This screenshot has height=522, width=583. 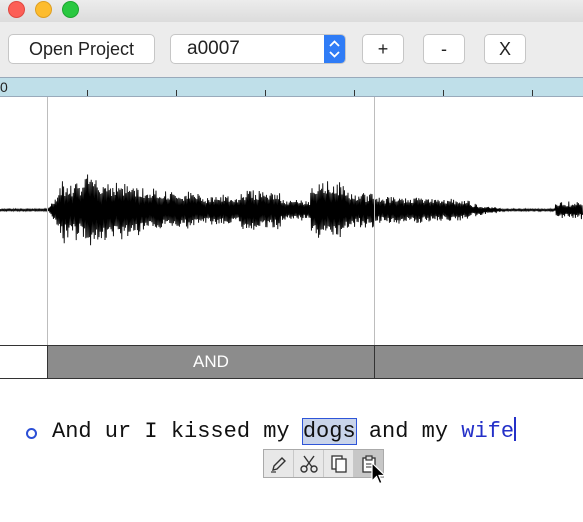 What do you see at coordinates (487, 431) in the screenshot?
I see `highlighted-word: wife` at bounding box center [487, 431].